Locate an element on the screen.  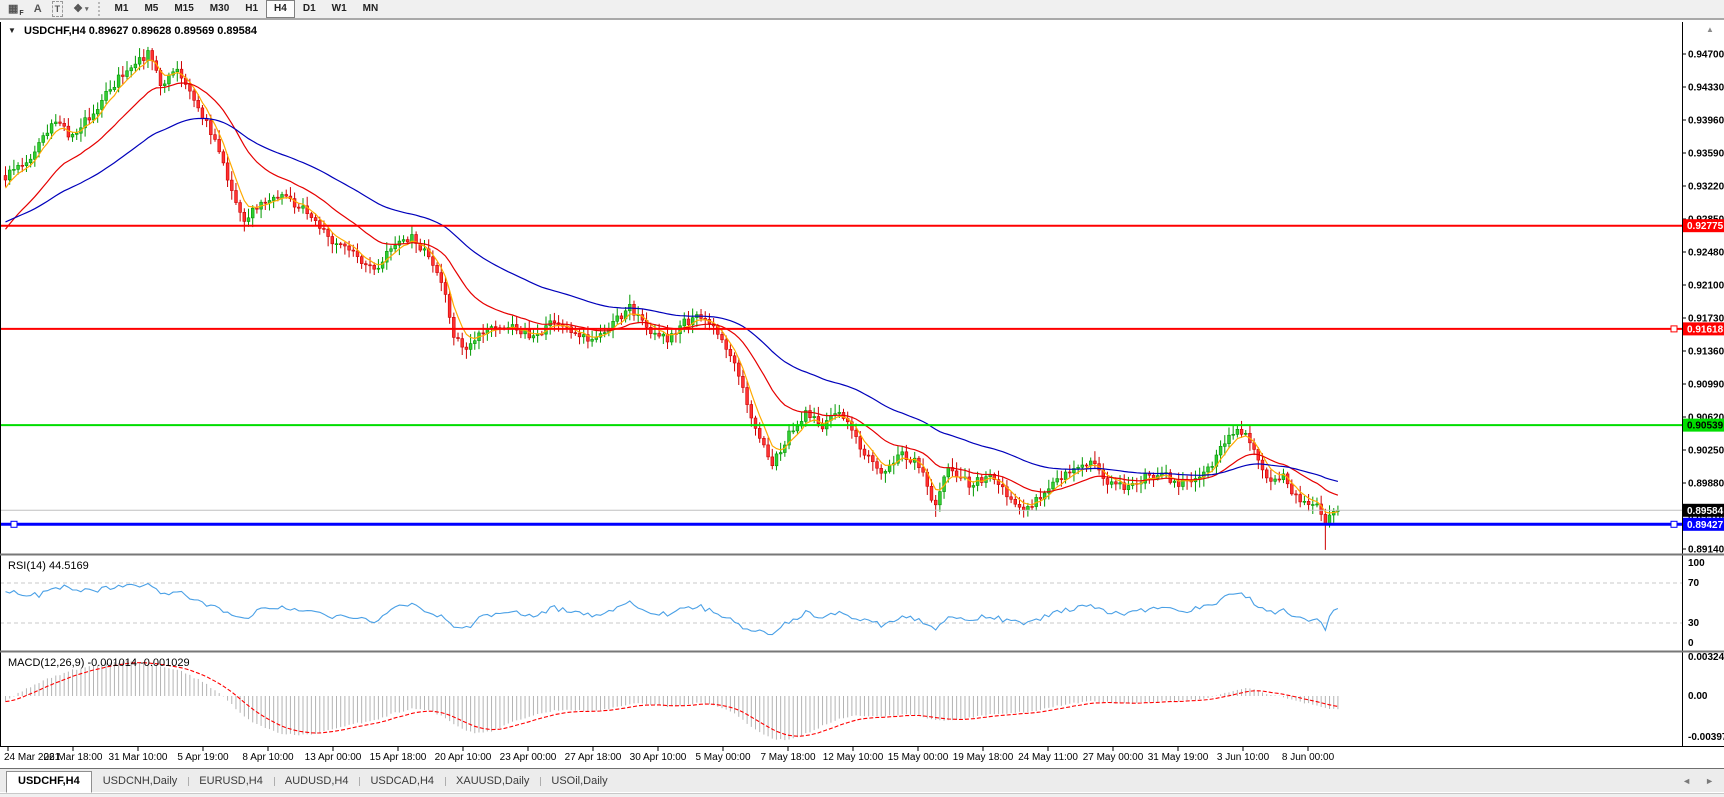
svg-text: 8 Apr 10:00 is located at coordinates (268, 757).